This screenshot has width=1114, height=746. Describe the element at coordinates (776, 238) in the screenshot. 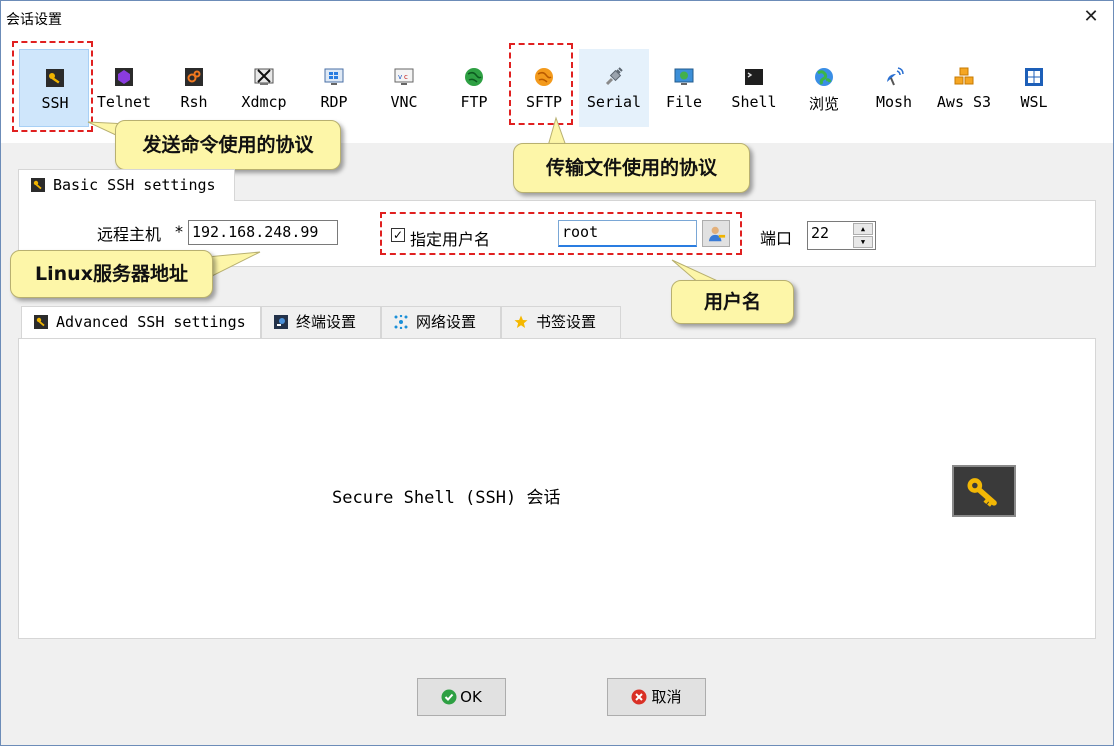

I see `port-label: 端口` at that location.